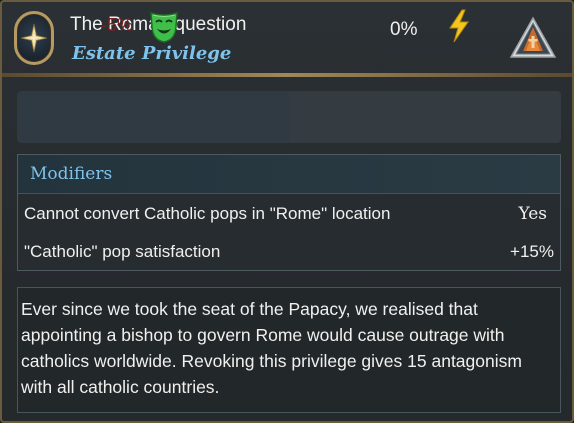 This screenshot has height=423, width=574. What do you see at coordinates (287, 75) in the screenshot?
I see `header-divider` at bounding box center [287, 75].